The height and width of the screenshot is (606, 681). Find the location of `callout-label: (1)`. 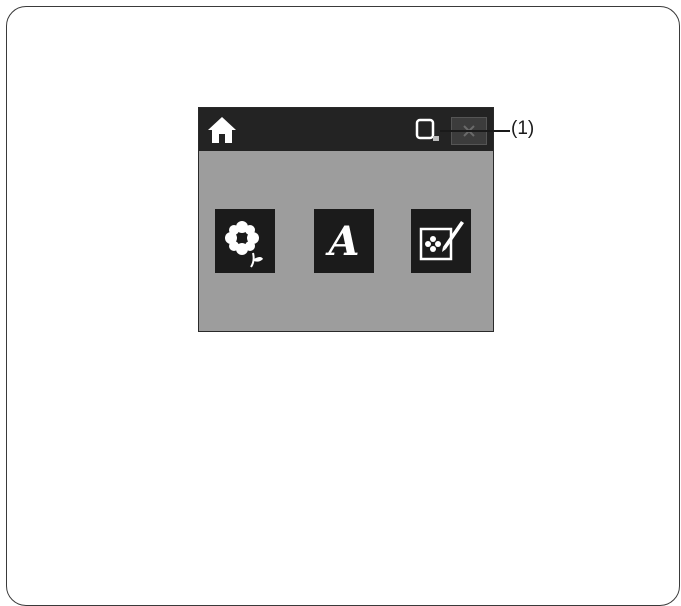

callout-label: (1) is located at coordinates (523, 128).